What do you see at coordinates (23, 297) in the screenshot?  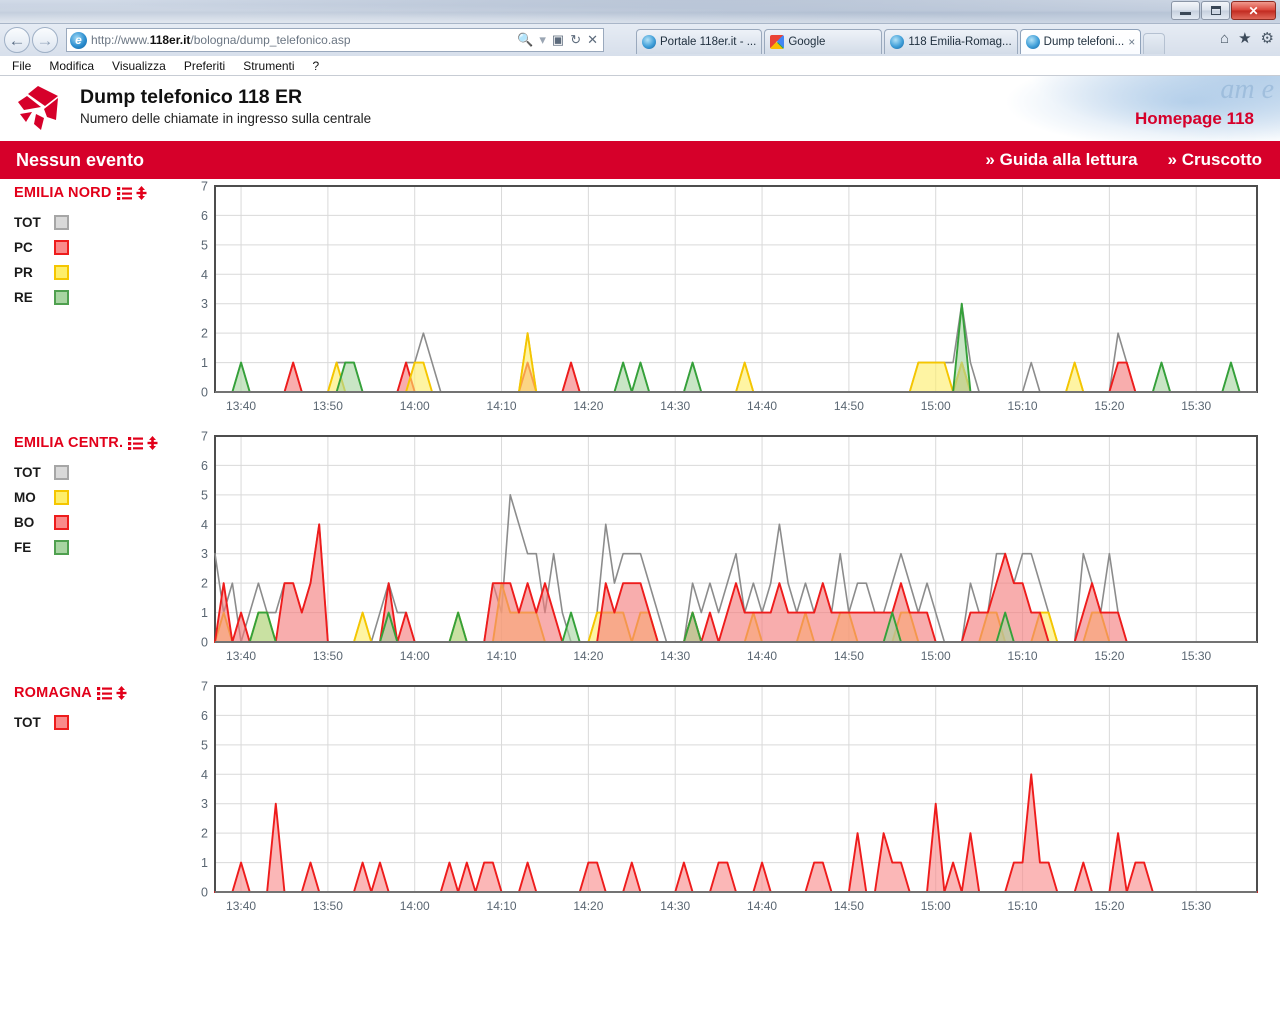 I see `legend-label: RE` at bounding box center [23, 297].